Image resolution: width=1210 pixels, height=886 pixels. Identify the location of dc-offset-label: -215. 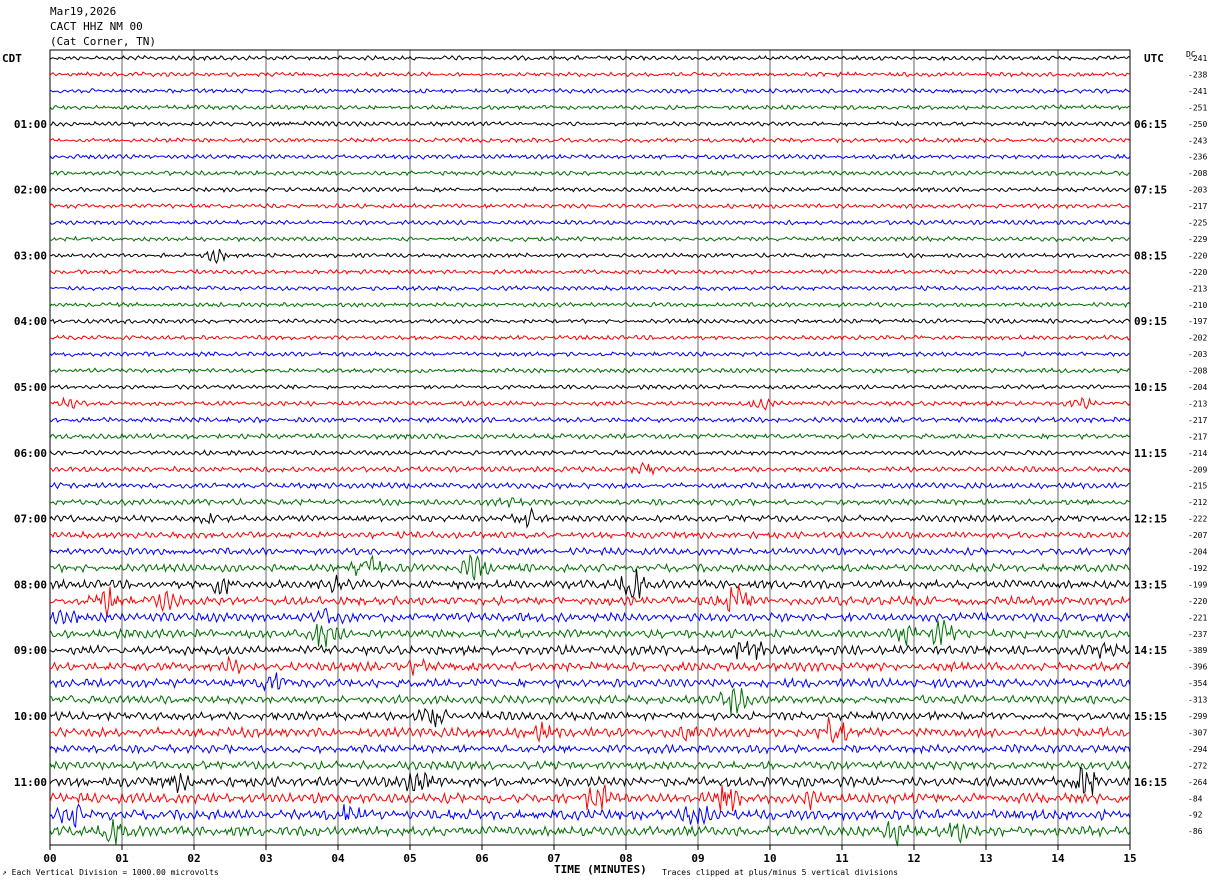
(1197, 486).